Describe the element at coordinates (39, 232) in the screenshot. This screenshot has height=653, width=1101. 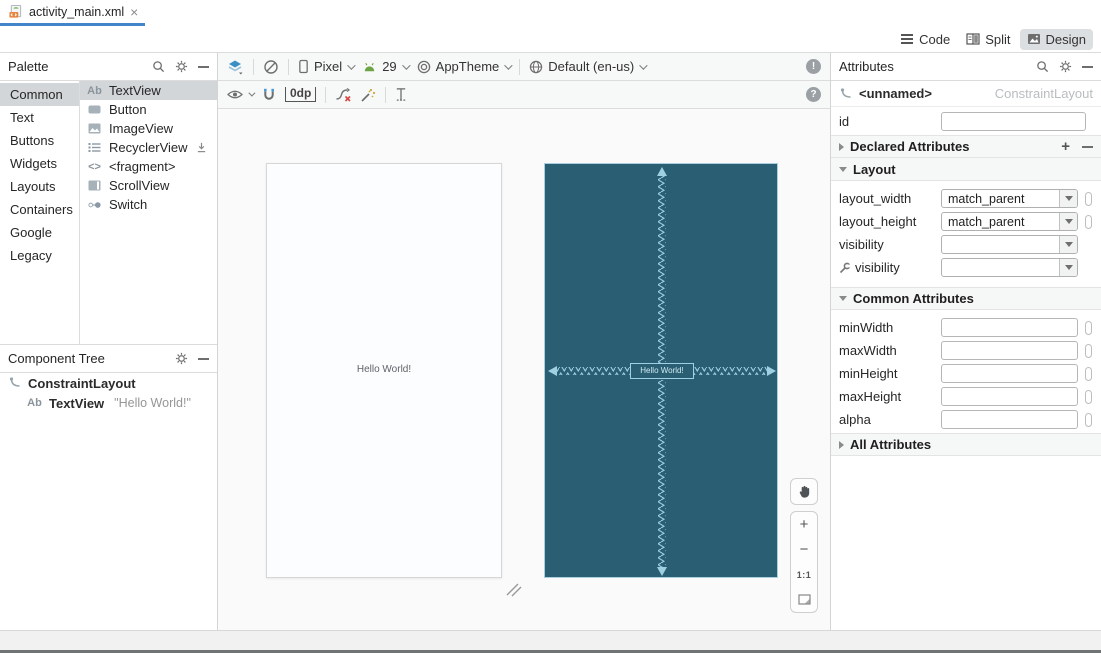
I see `palette-category-google: Google` at that location.